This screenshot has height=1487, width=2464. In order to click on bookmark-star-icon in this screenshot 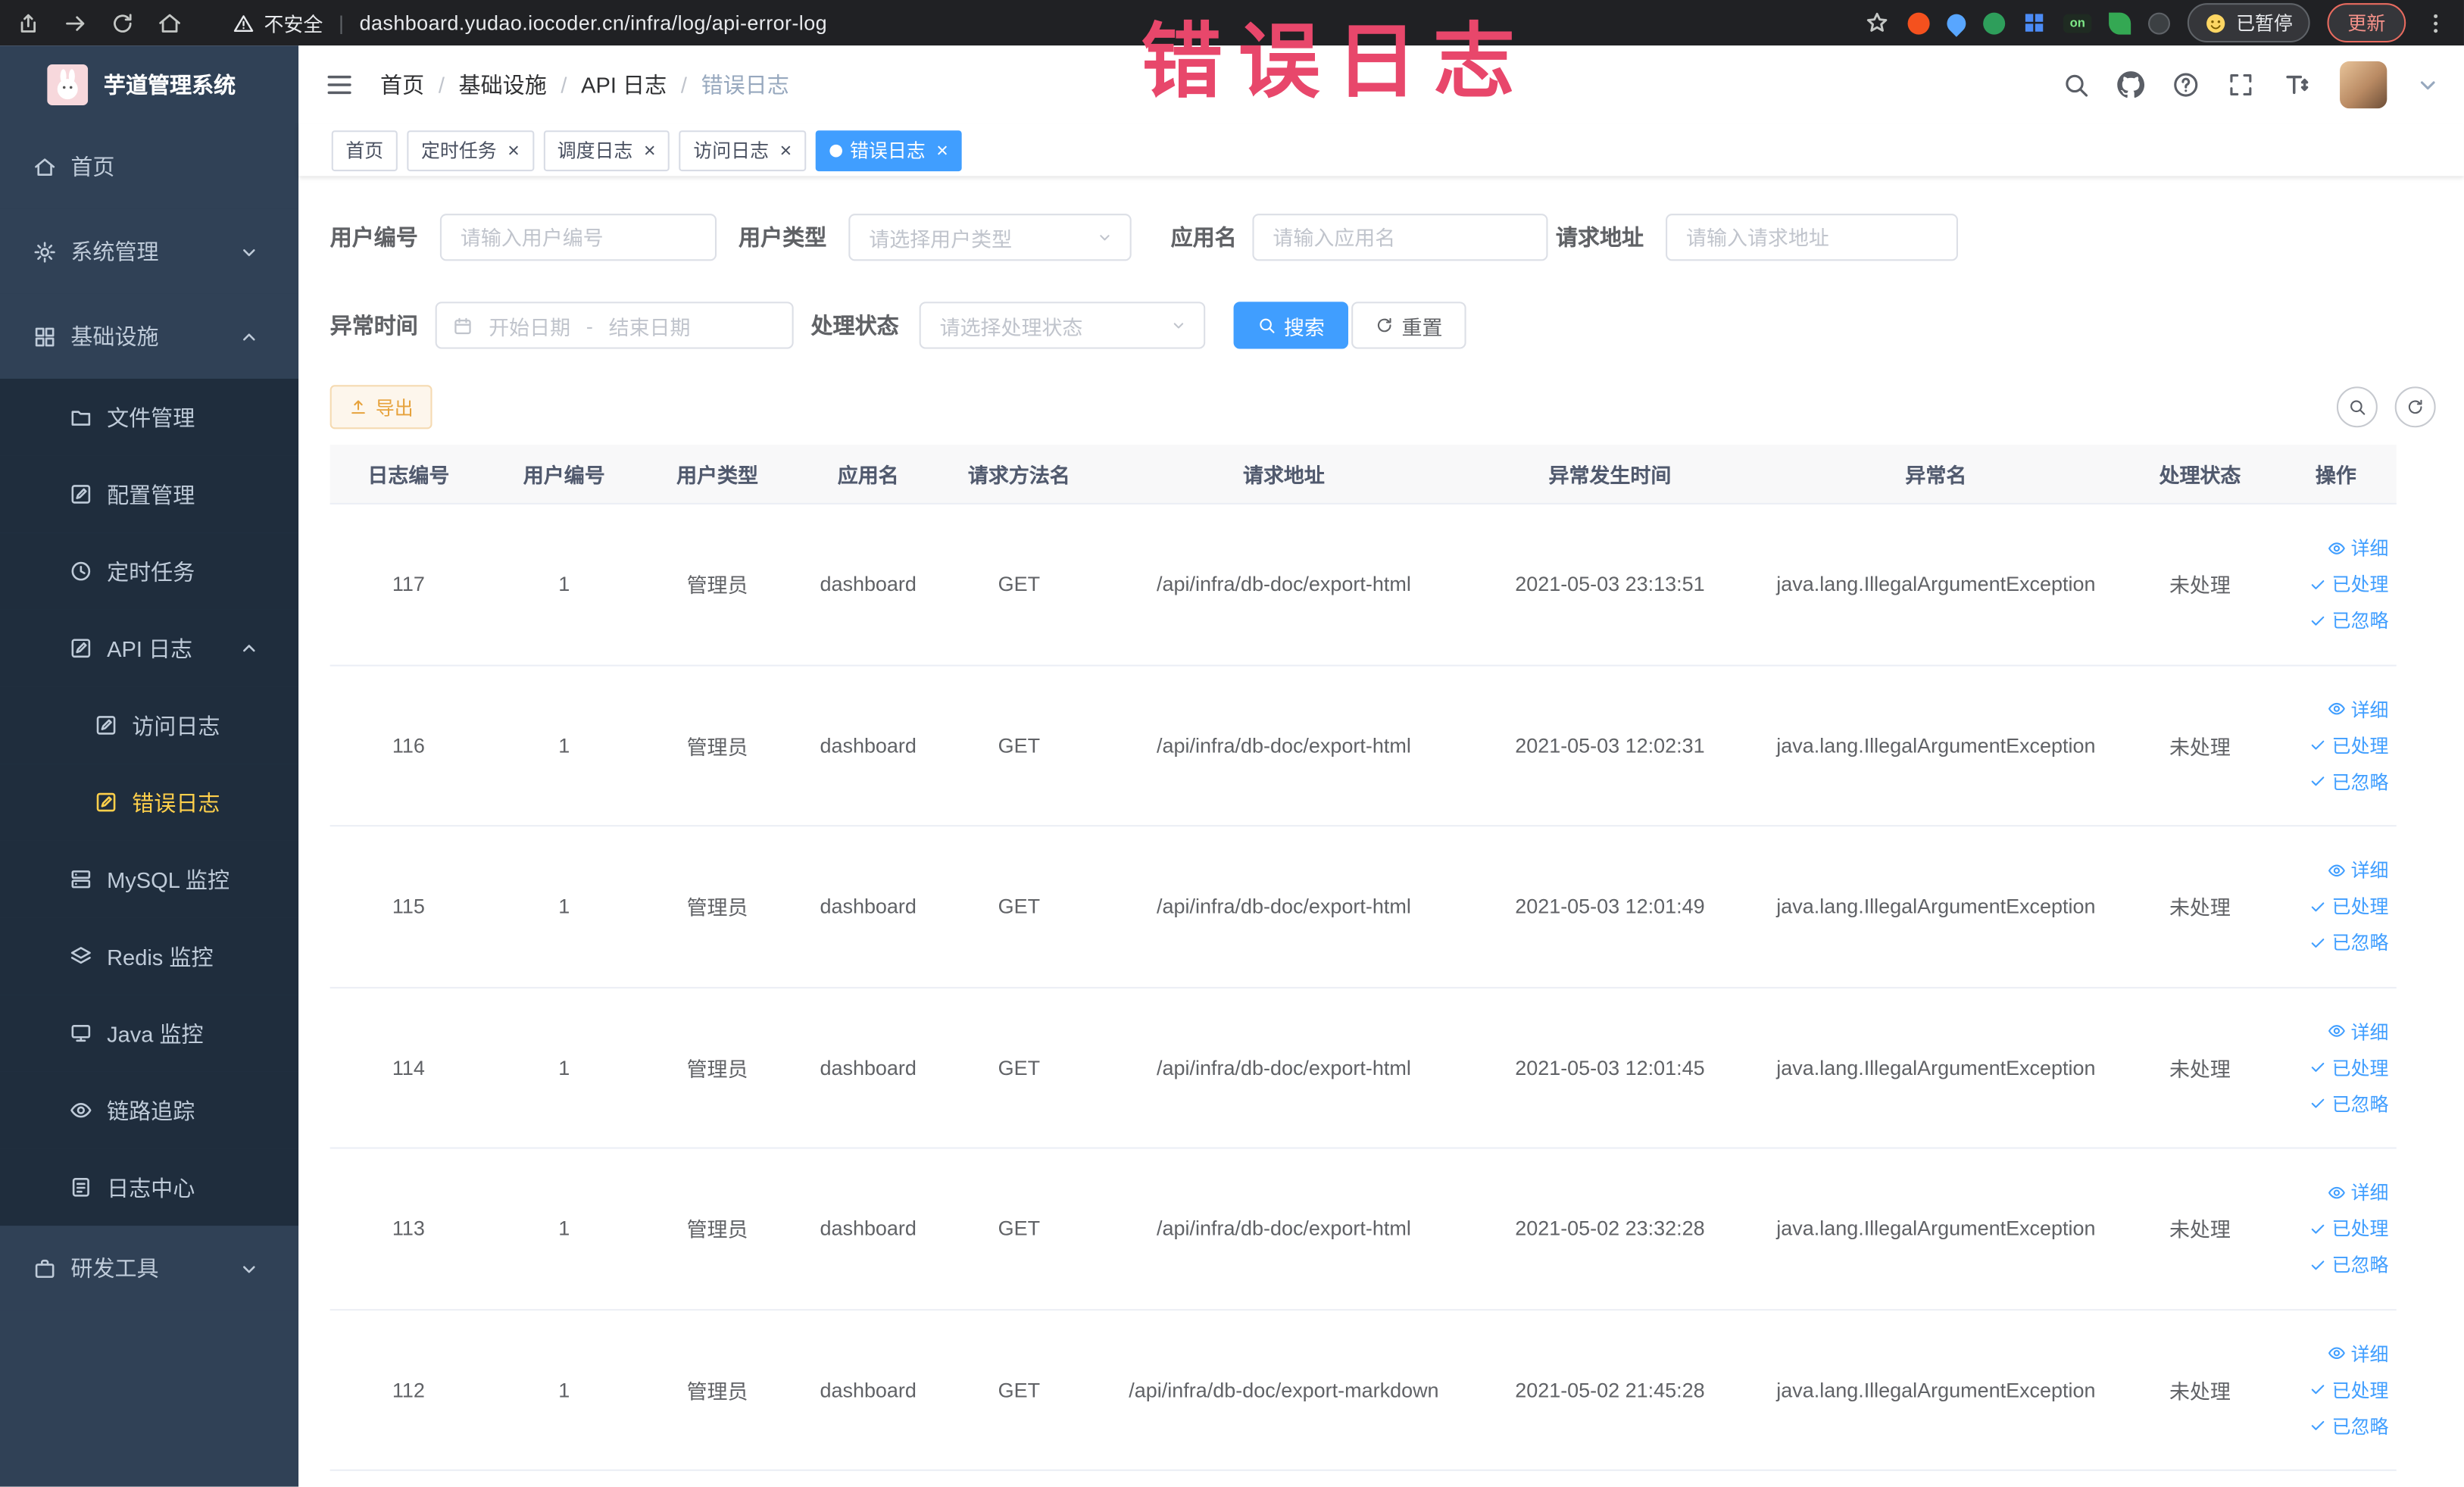, I will do `click(1877, 22)`.